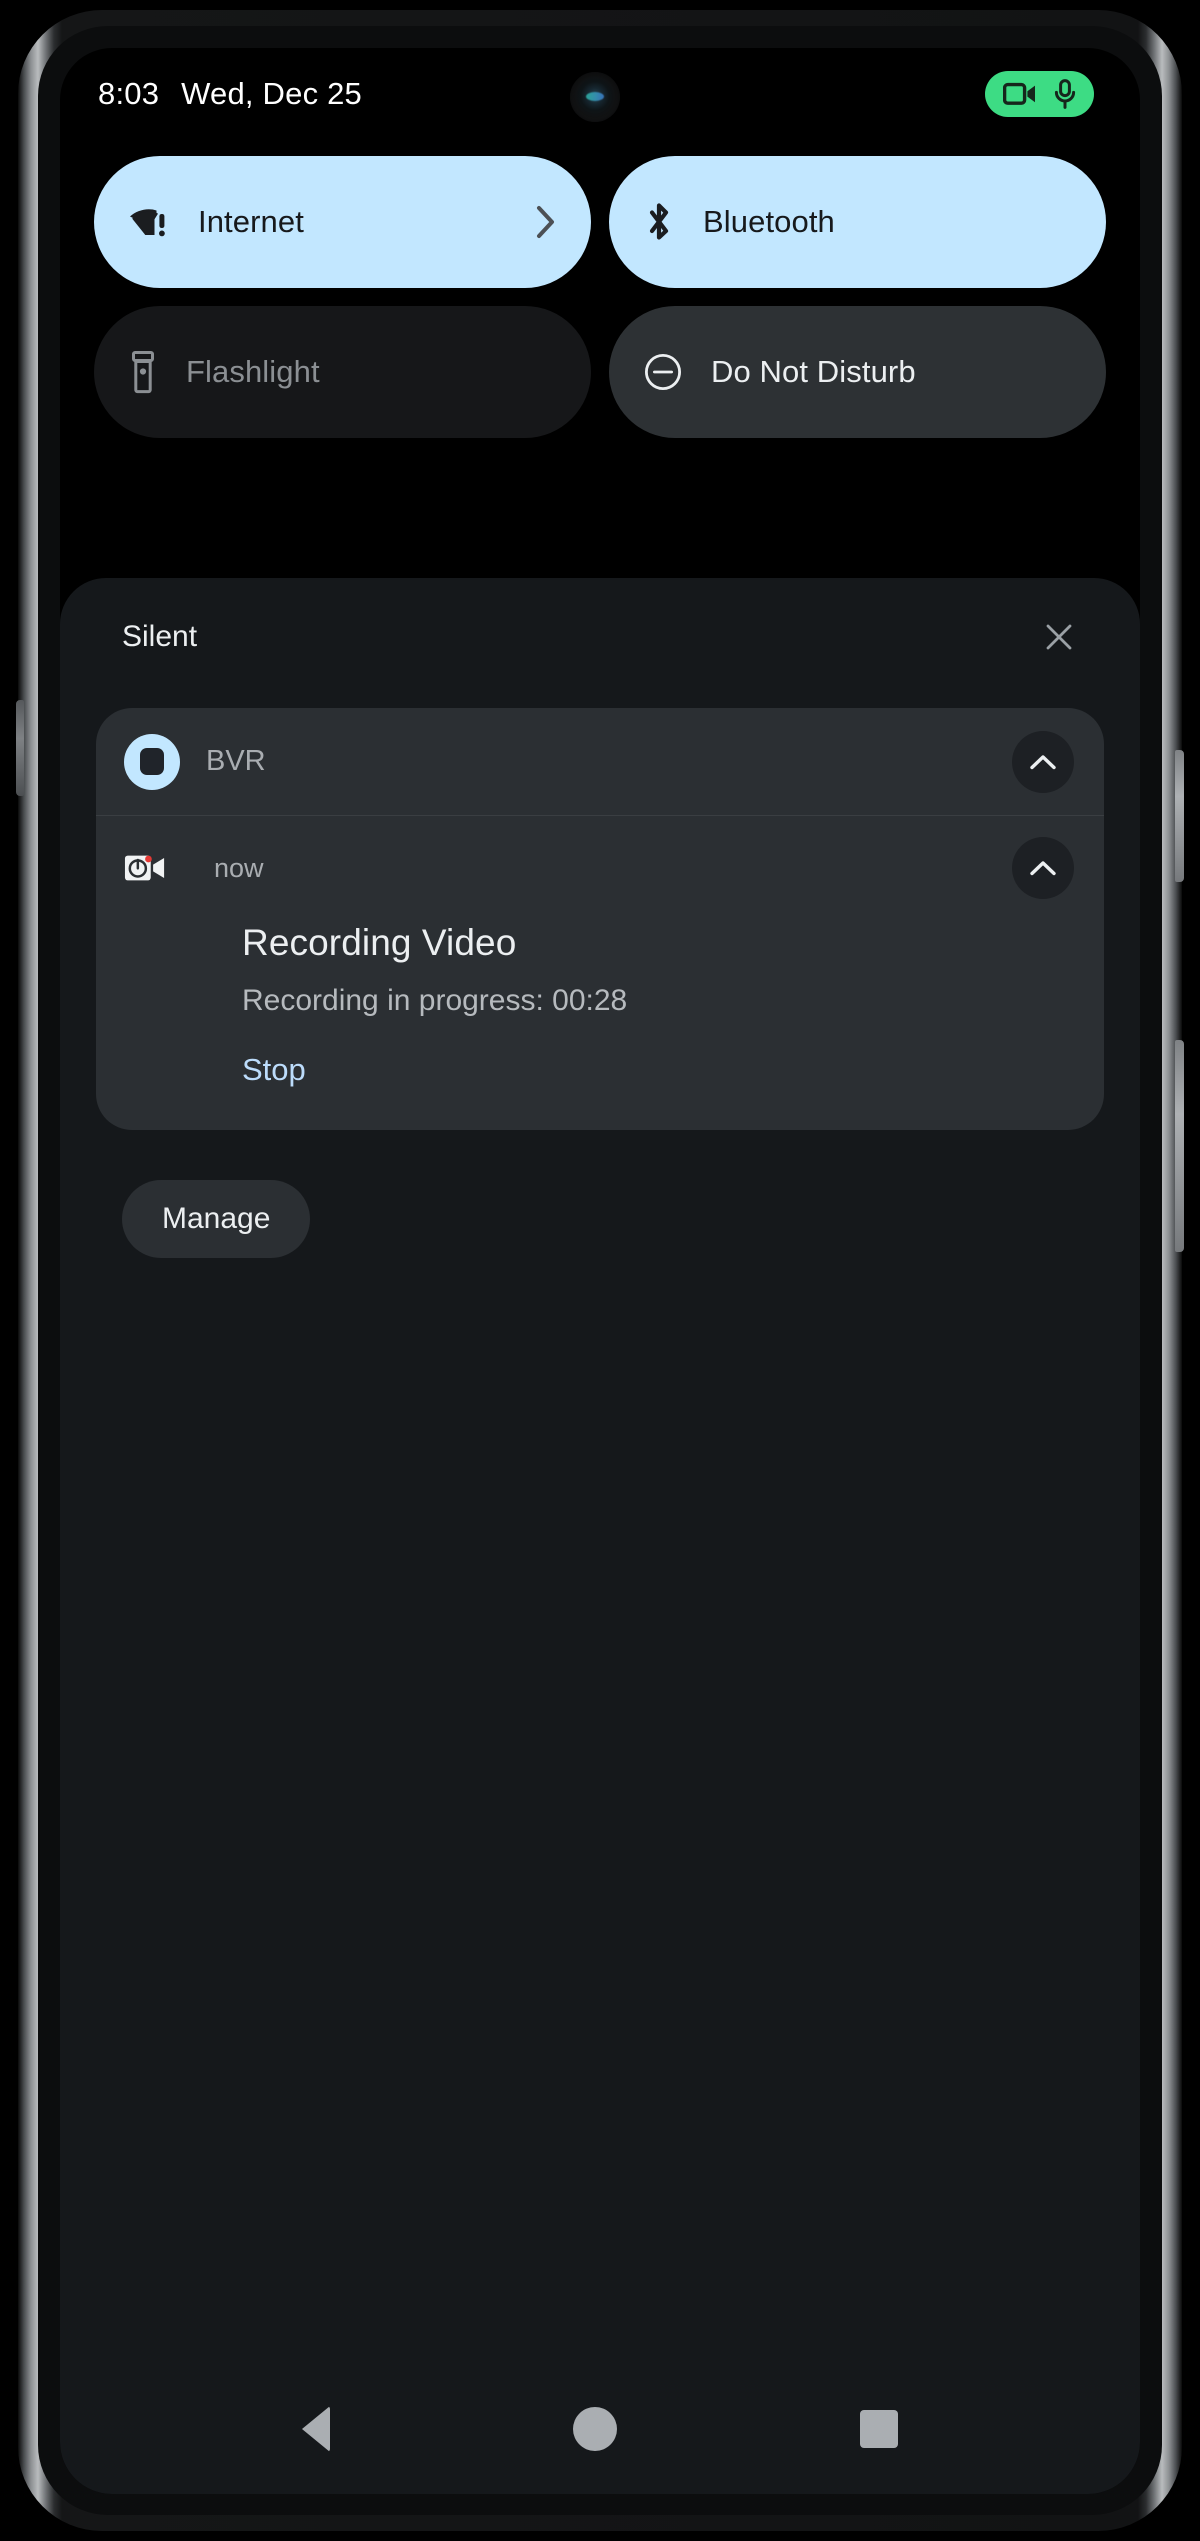 Image resolution: width=1200 pixels, height=2541 pixels. I want to click on status-bar-clock-group: 8:03 Wed, Dec 25, so click(230, 94).